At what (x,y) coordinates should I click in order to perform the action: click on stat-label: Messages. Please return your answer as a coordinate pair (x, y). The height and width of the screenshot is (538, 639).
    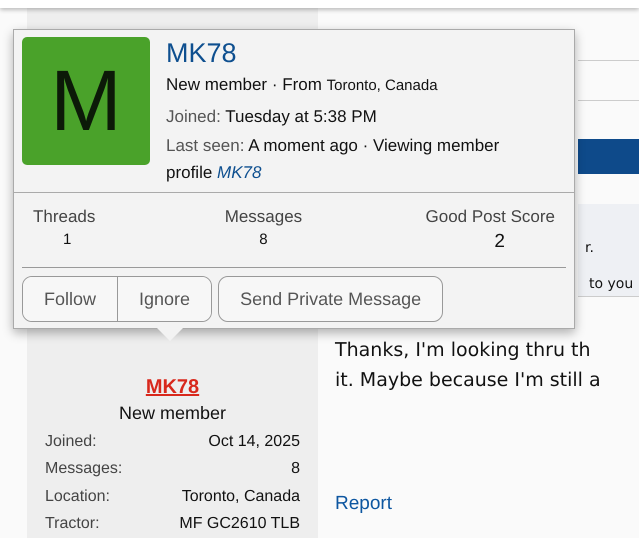
    Looking at the image, I should click on (263, 217).